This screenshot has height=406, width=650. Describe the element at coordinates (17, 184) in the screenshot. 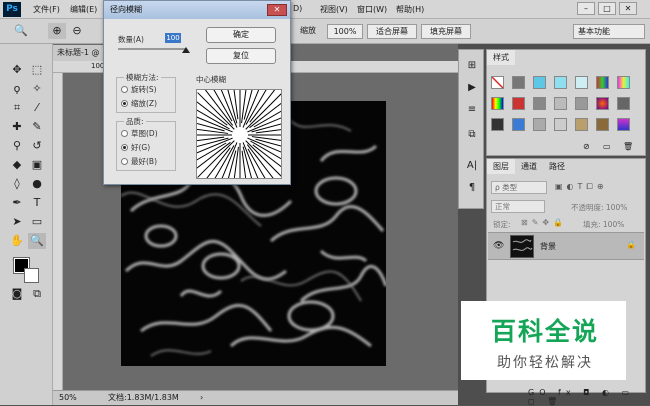

I see `blur-tool-icon: ◊` at that location.